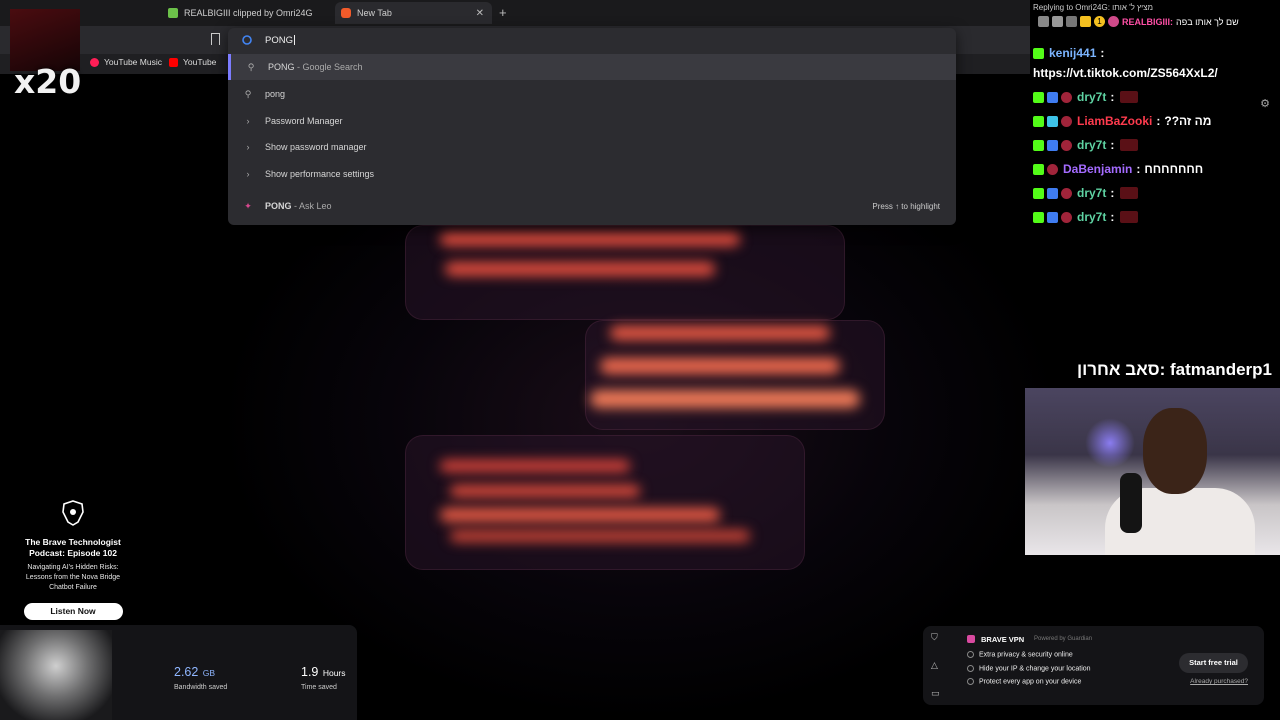 The height and width of the screenshot is (720, 1280). What do you see at coordinates (934, 665) in the screenshot?
I see `warning-icon: △` at bounding box center [934, 665].